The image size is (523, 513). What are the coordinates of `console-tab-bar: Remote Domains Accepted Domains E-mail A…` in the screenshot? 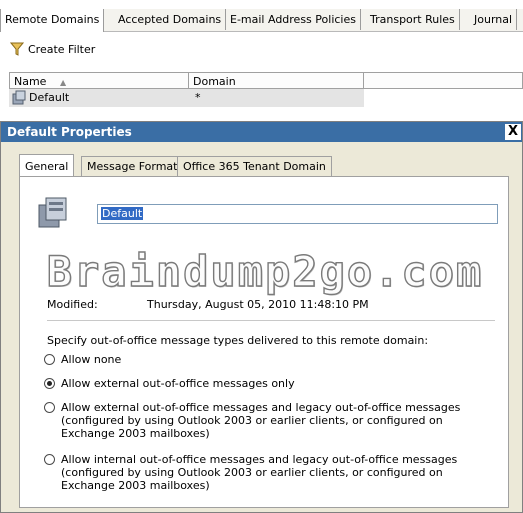 It's located at (261, 20).